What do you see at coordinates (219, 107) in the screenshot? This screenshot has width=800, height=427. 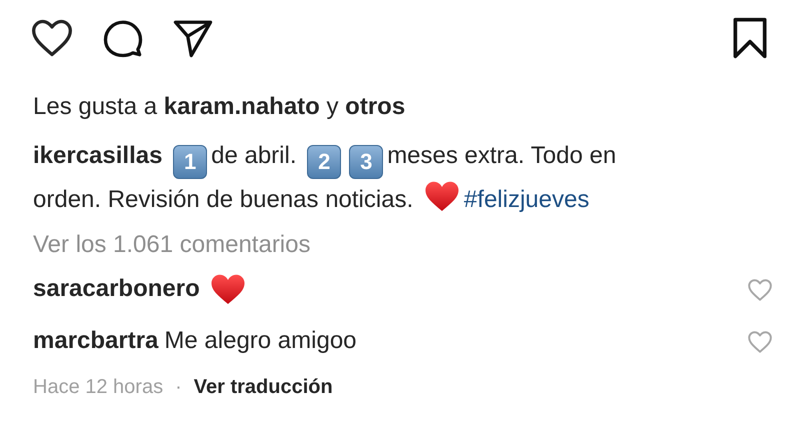 I see `likes-text: Les gusta a karam.nahato y otros` at bounding box center [219, 107].